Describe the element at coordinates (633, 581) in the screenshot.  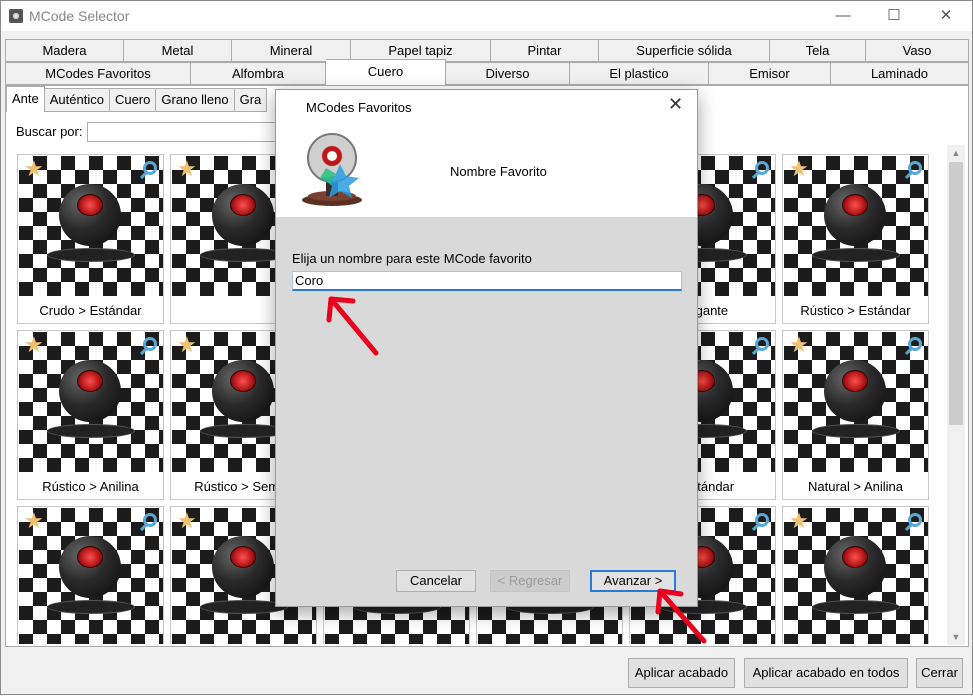
I see `next-button: Avanzar >` at that location.